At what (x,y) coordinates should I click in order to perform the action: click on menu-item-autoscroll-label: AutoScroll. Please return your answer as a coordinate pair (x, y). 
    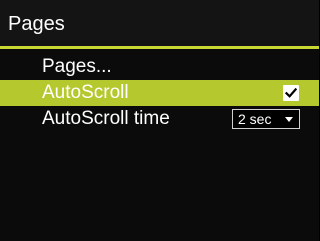
    Looking at the image, I should click on (85, 92).